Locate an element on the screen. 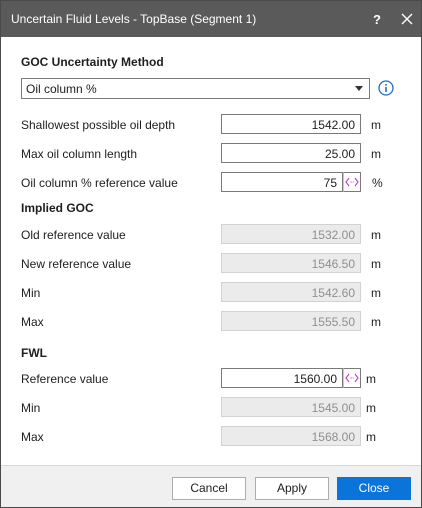 The height and width of the screenshot is (508, 422). old-reference-label: Old reference value is located at coordinates (73, 235).